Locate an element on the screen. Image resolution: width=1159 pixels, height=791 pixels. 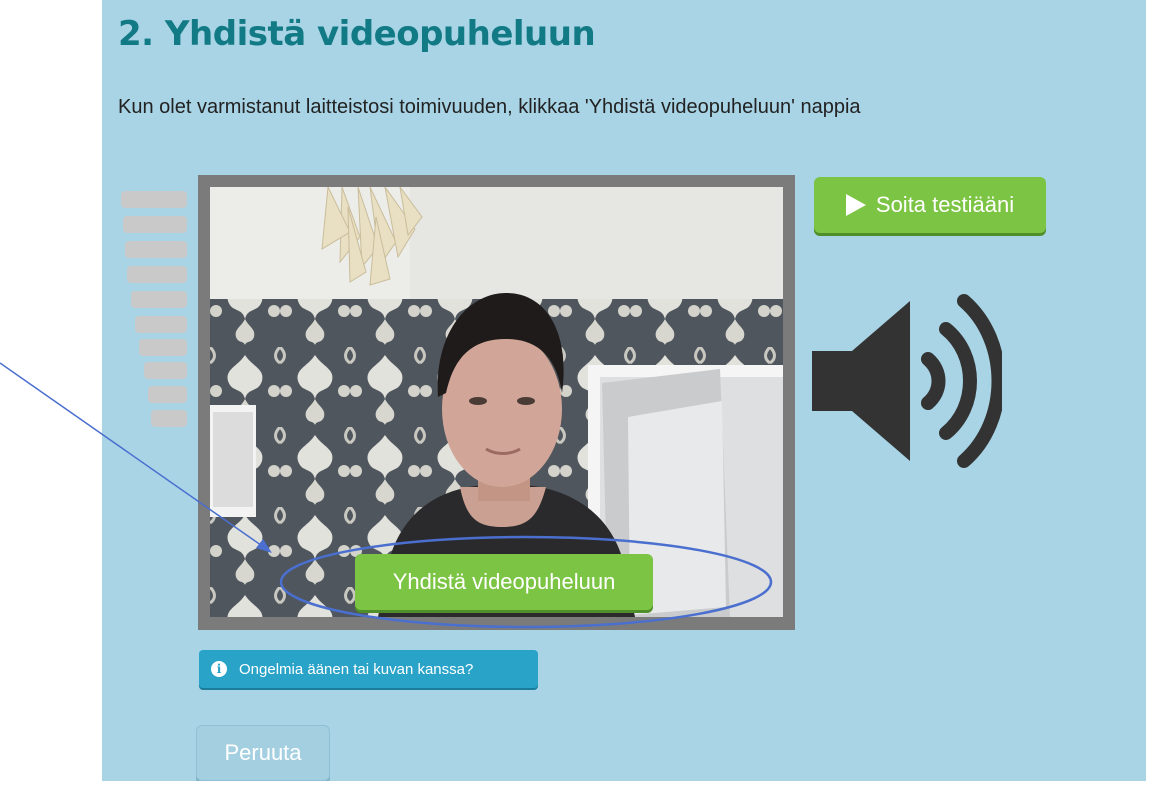
play-icon is located at coordinates (855, 205).